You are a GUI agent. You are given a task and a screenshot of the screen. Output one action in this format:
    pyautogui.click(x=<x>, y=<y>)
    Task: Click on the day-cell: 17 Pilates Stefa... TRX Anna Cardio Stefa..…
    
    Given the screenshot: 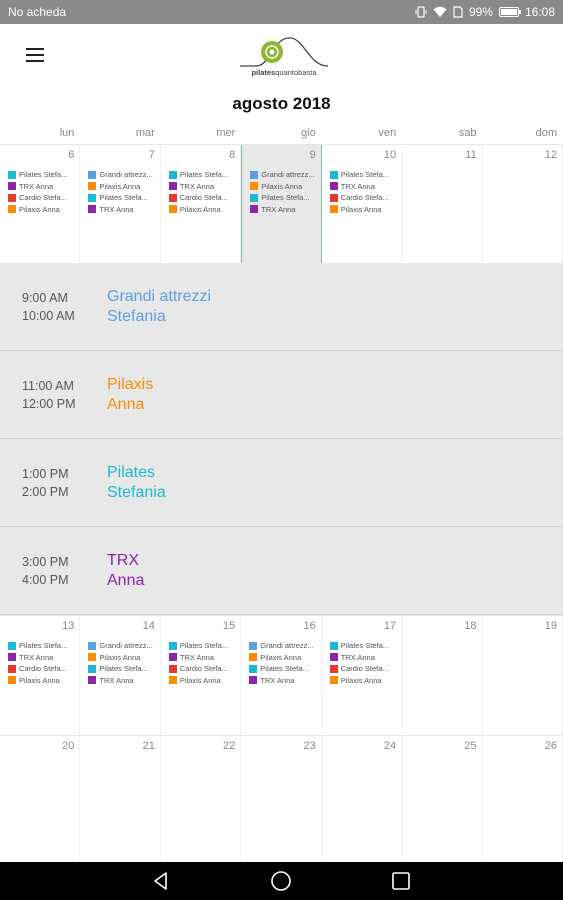 What is the action you would take?
    pyautogui.click(x=362, y=675)
    